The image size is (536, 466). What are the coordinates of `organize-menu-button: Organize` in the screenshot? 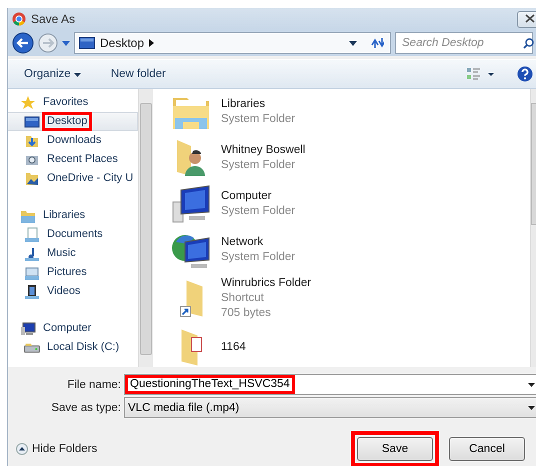 It's located at (52, 74).